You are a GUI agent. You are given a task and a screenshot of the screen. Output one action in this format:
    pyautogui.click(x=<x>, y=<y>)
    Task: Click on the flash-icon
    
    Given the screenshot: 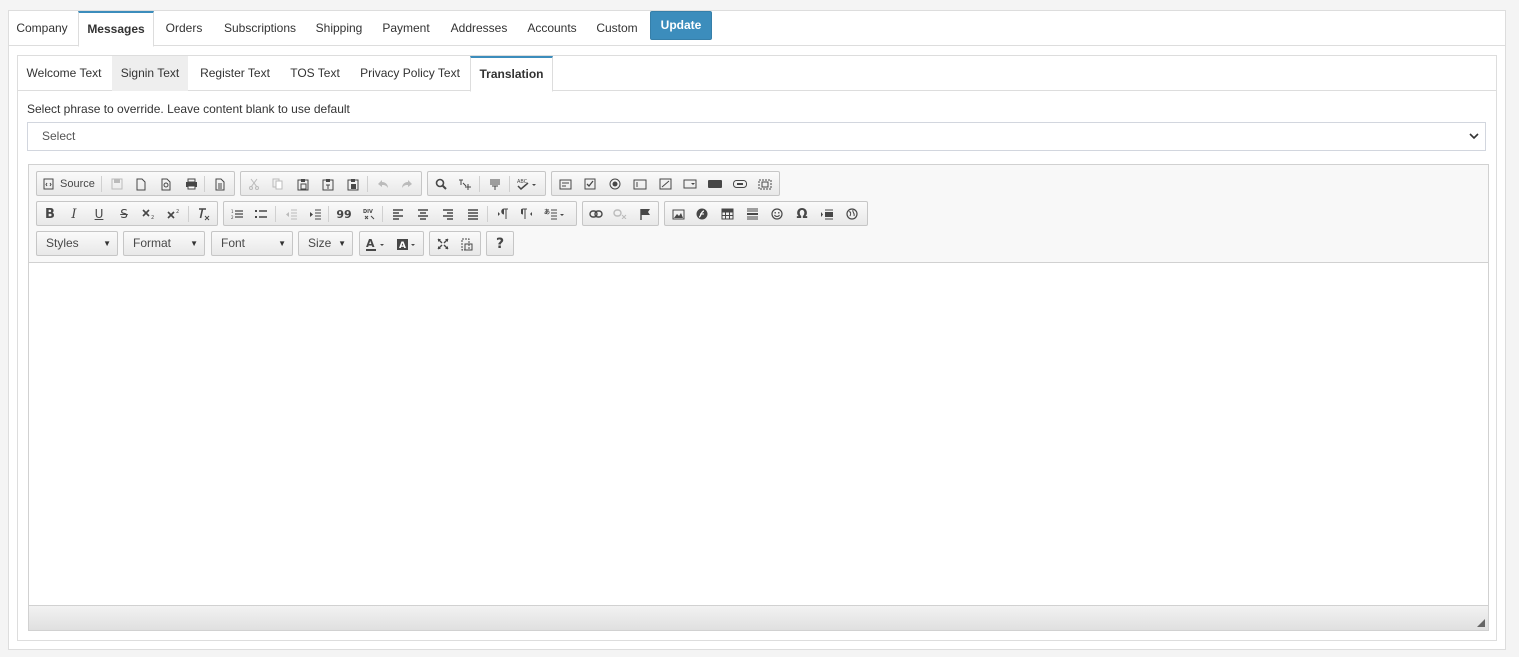 What is the action you would take?
    pyautogui.click(x=702, y=214)
    